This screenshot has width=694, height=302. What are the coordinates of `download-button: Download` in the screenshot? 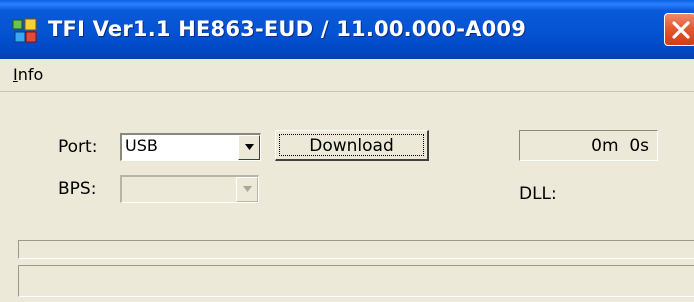 It's located at (352, 145).